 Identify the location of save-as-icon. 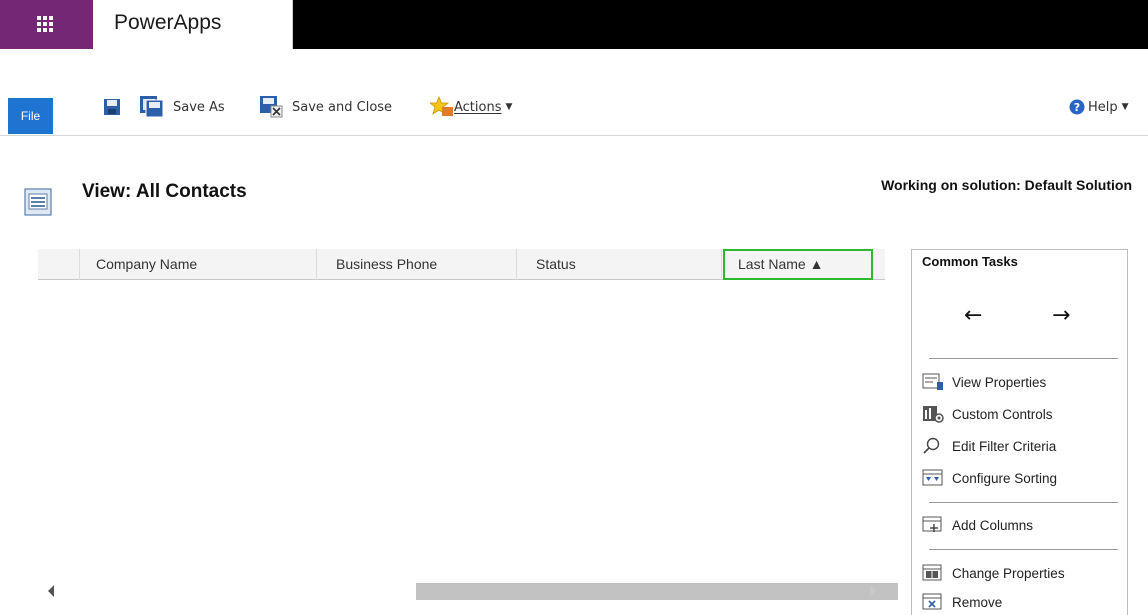
(152, 107).